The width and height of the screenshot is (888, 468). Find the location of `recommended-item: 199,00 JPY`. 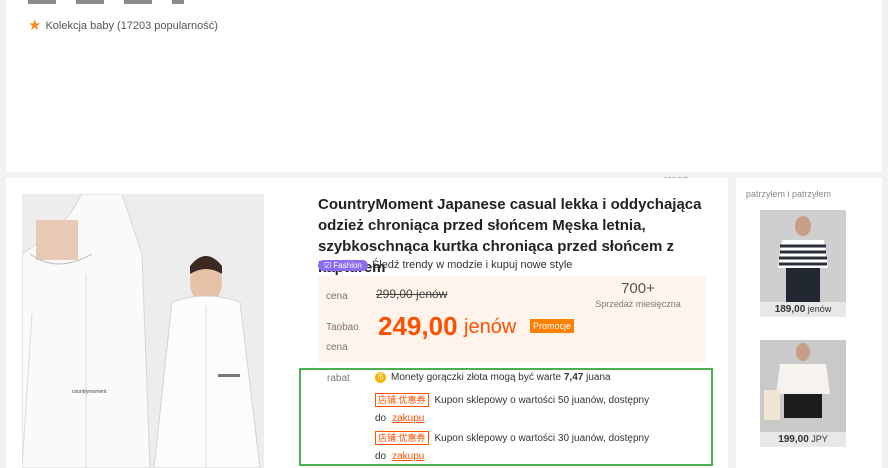

recommended-item: 199,00 JPY is located at coordinates (803, 393).